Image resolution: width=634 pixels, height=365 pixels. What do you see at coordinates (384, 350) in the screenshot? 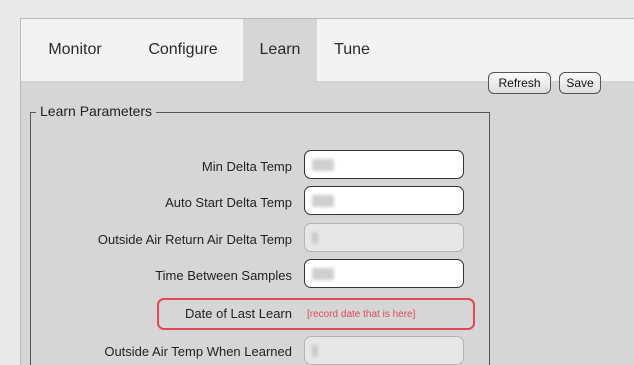
I see `outside-air-temp-when-learned-field` at bounding box center [384, 350].